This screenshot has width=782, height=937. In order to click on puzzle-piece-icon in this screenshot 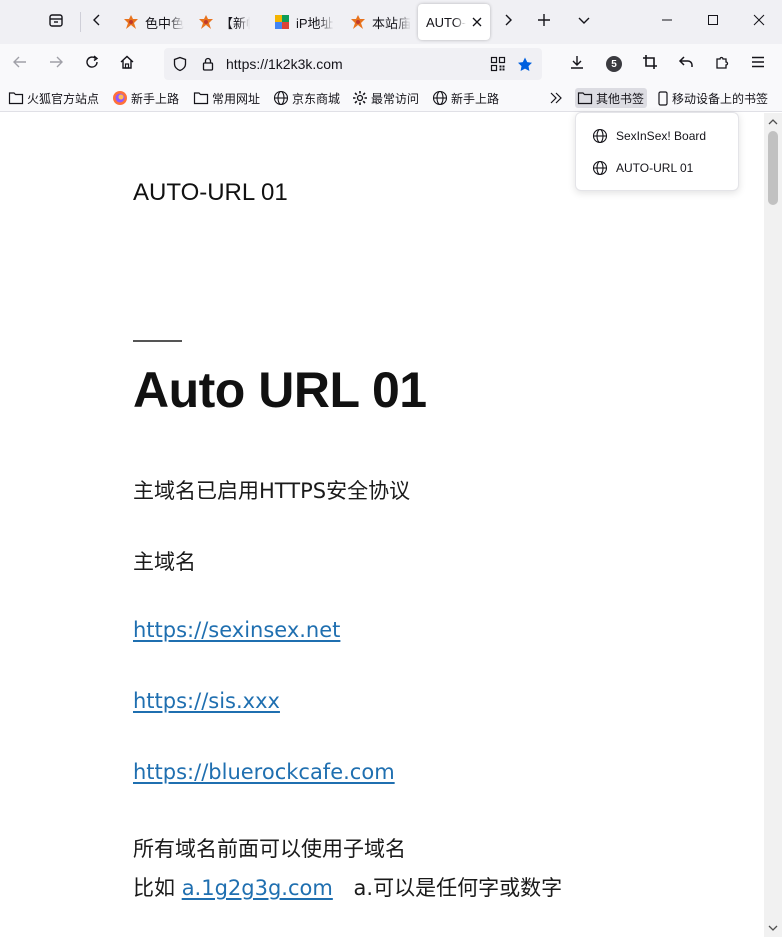, I will do `click(722, 64)`.